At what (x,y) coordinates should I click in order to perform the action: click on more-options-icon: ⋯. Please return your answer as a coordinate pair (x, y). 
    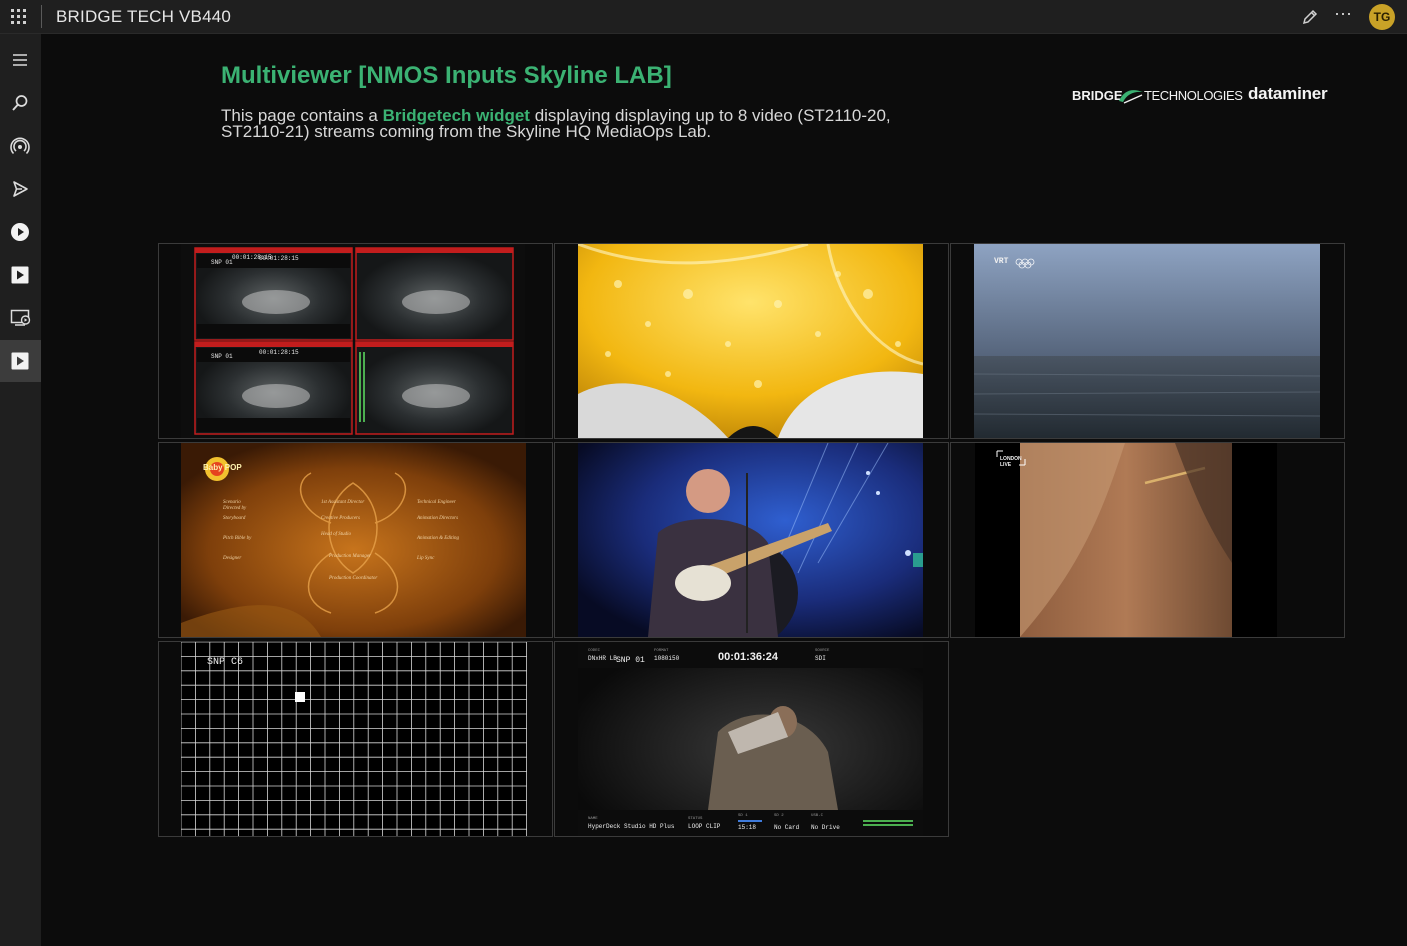
    Looking at the image, I should click on (1343, 16).